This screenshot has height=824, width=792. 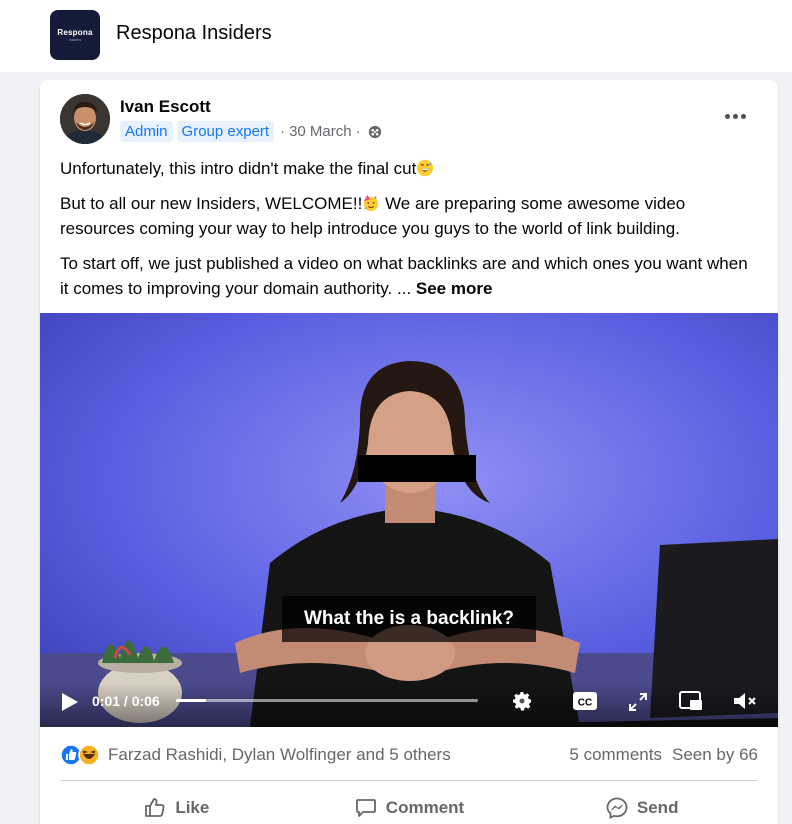 What do you see at coordinates (191, 700) in the screenshot?
I see `video-progress-fill` at bounding box center [191, 700].